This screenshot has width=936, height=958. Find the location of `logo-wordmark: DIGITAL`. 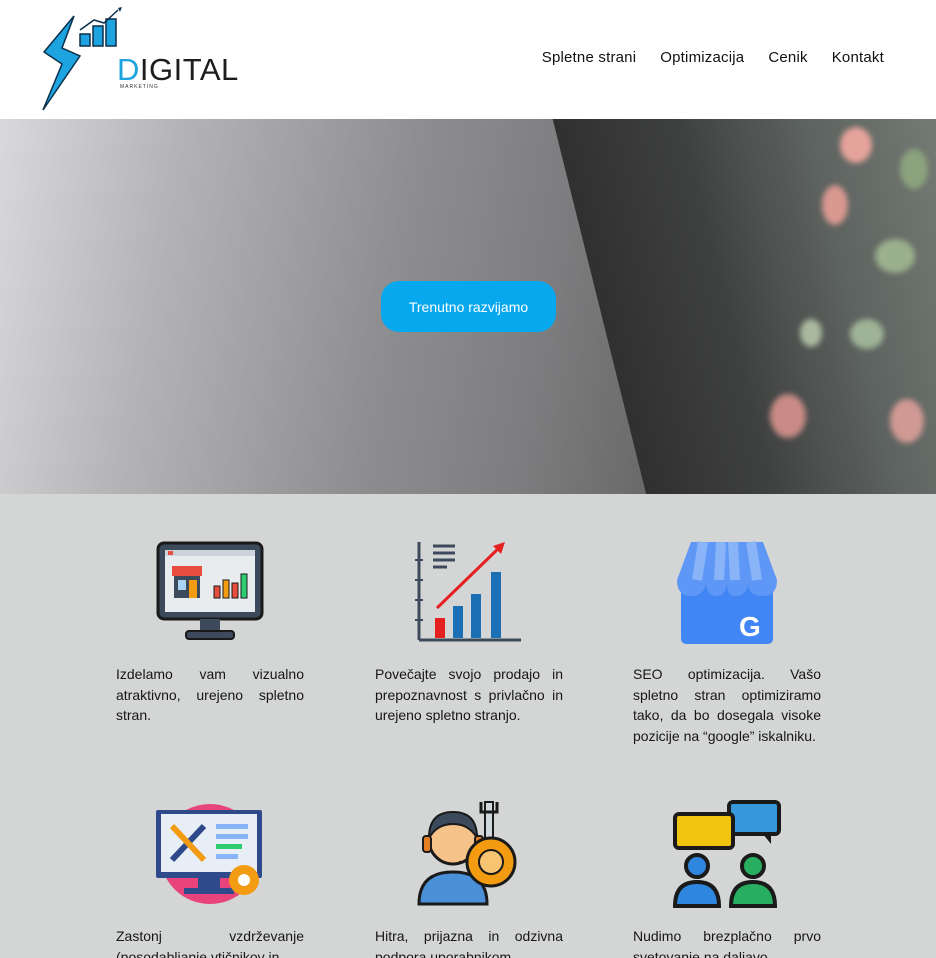

logo-wordmark: DIGITAL is located at coordinates (178, 69).